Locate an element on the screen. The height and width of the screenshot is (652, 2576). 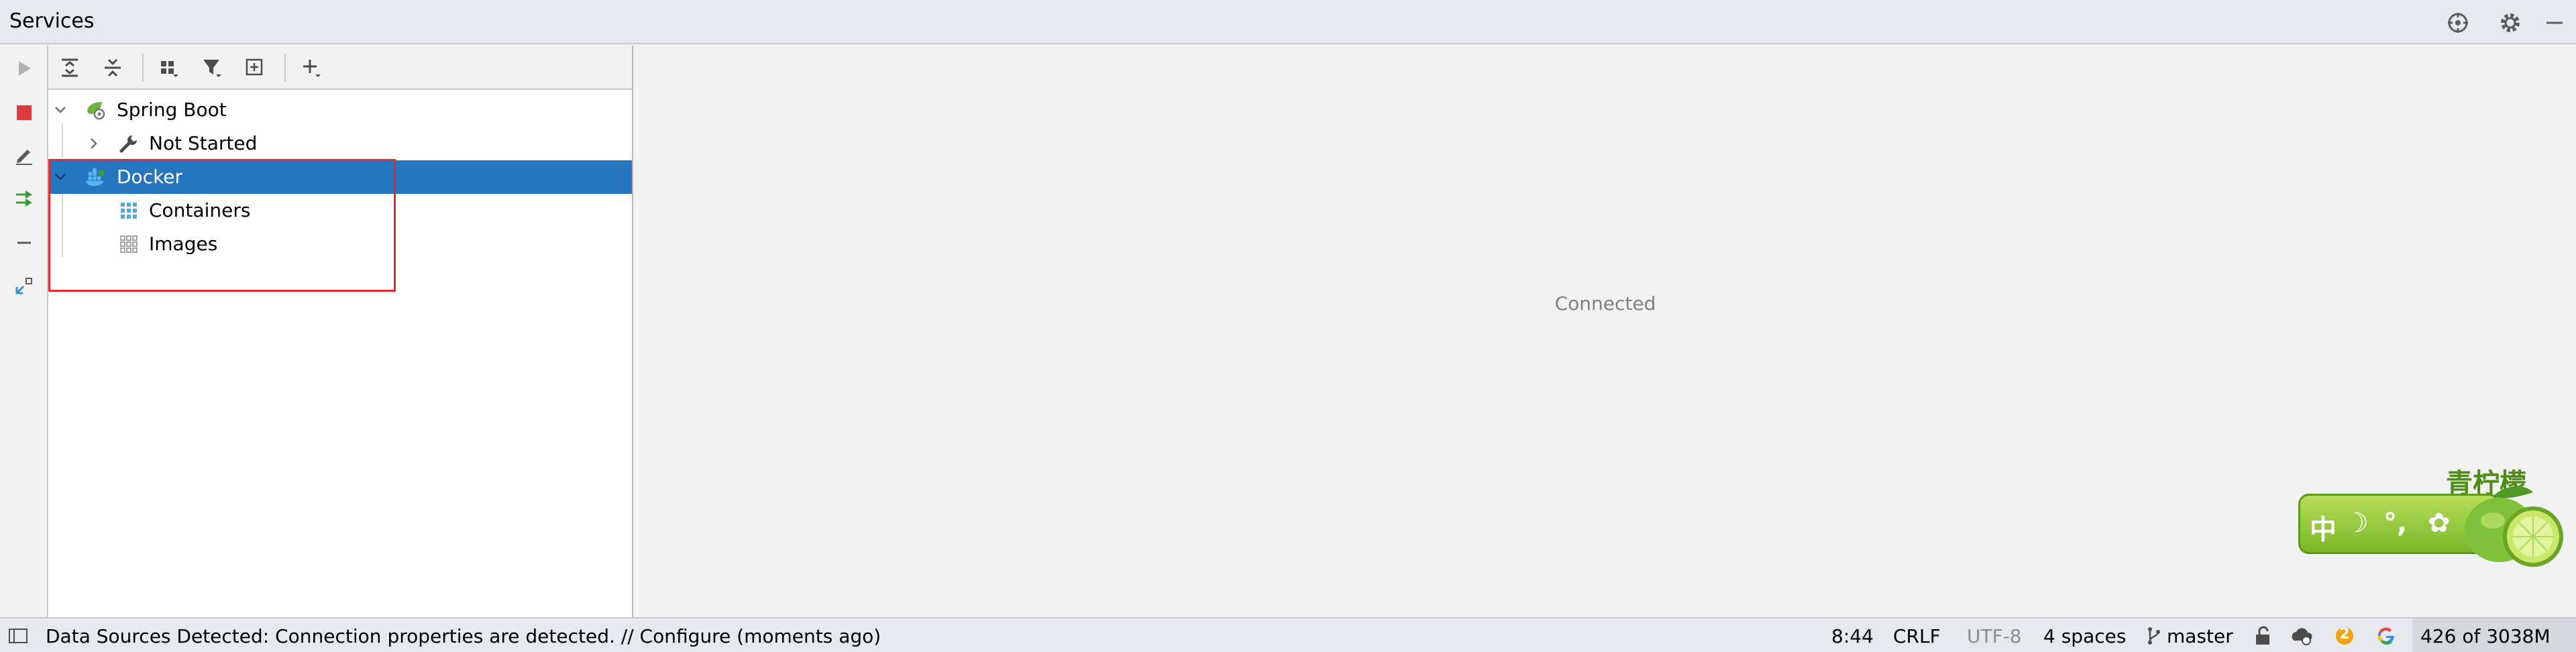
tree-node-spring-boot: Spring Boot is located at coordinates (340, 110).